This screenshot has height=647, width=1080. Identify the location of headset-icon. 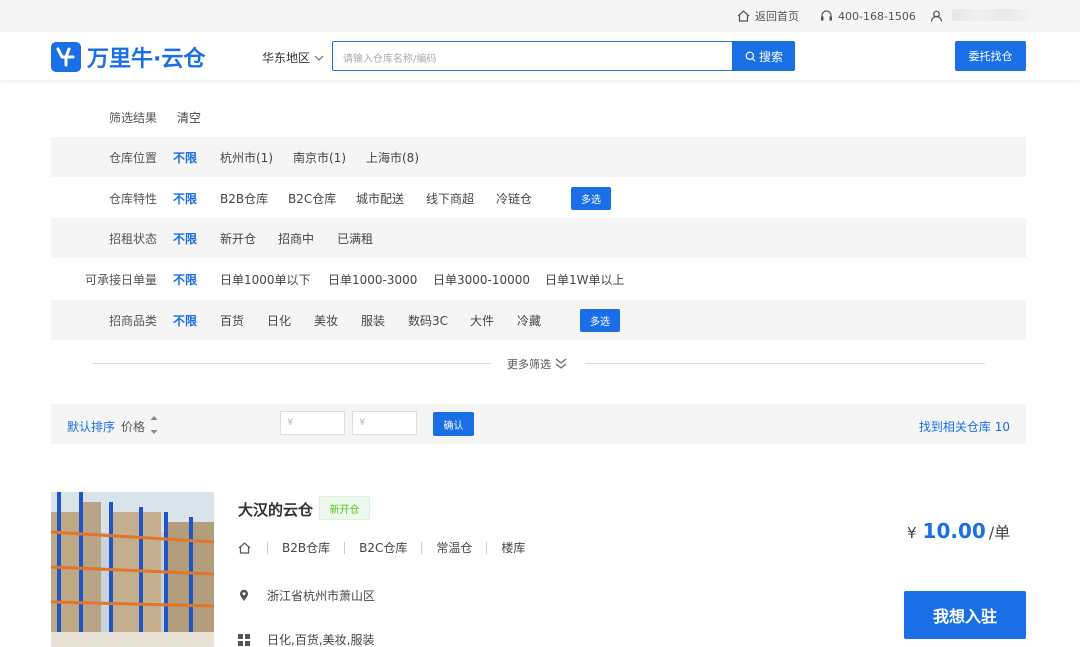
(826, 15).